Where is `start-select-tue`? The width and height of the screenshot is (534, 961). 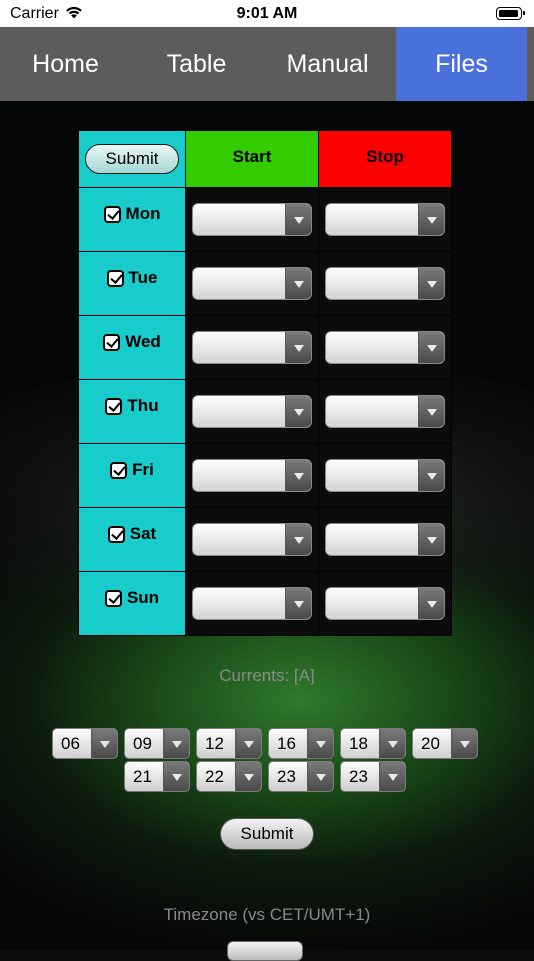
start-select-tue is located at coordinates (252, 283).